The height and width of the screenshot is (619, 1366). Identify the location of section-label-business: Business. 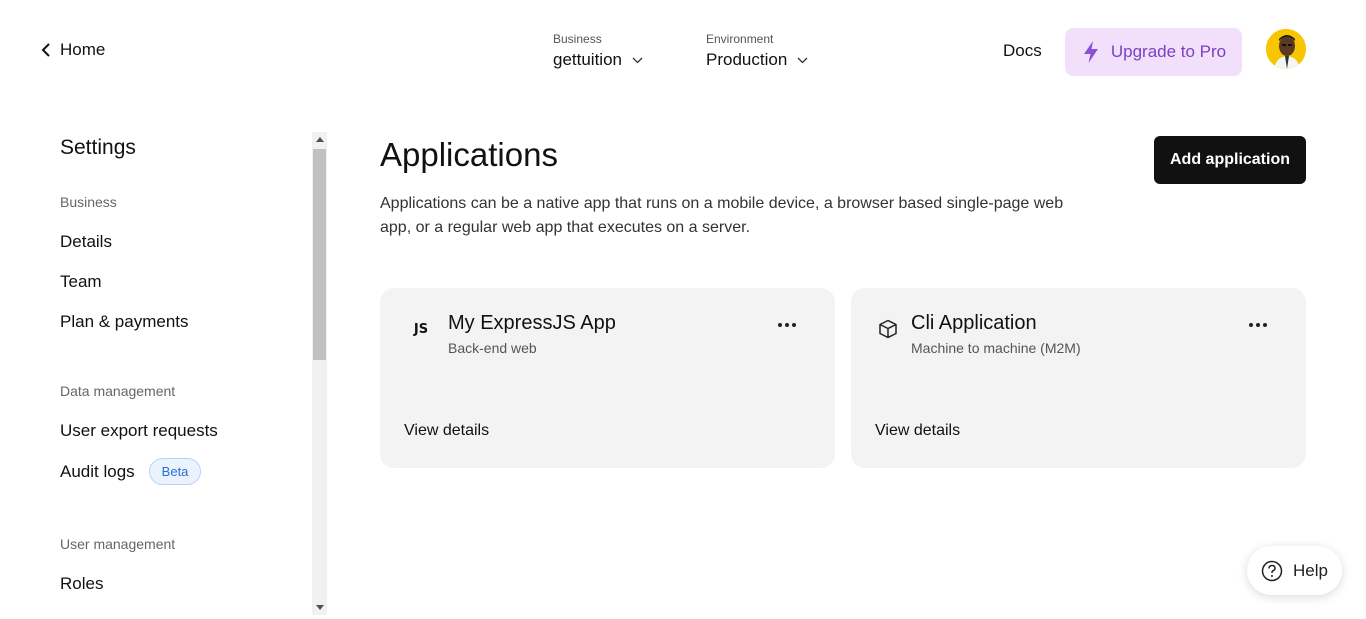
(88, 202).